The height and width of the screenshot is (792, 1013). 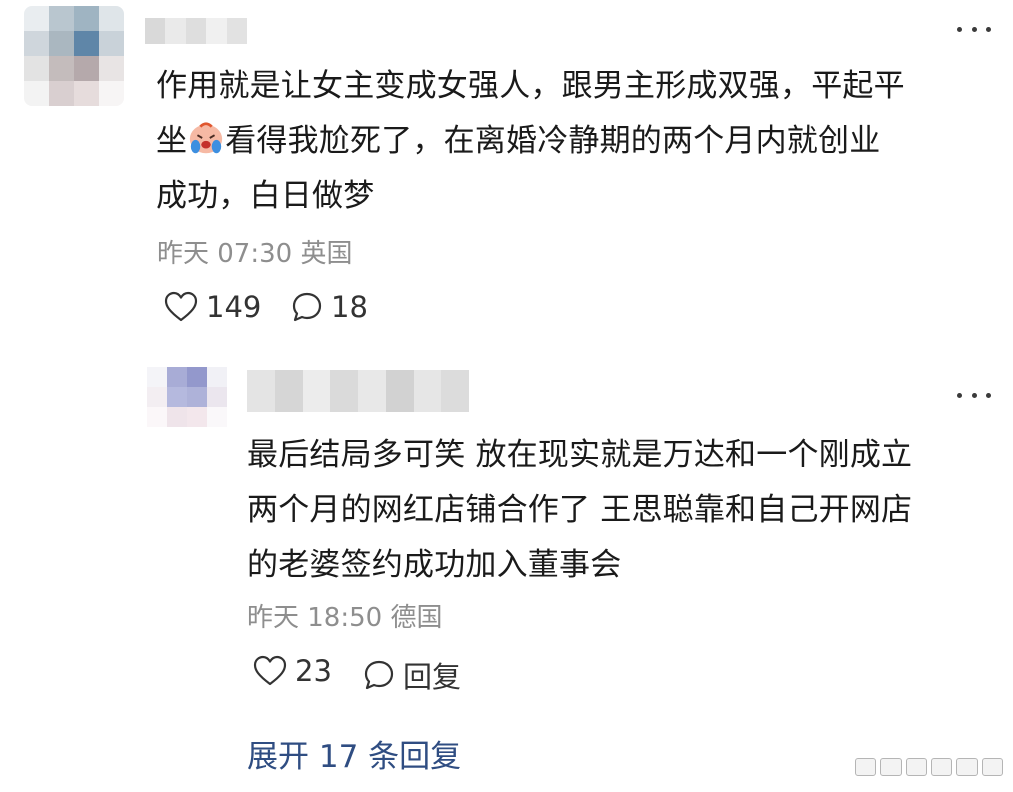 I want to click on reply-line: 两个月的网红店铺合作了 王思聪靠和自己开网店, so click(x=580, y=510).